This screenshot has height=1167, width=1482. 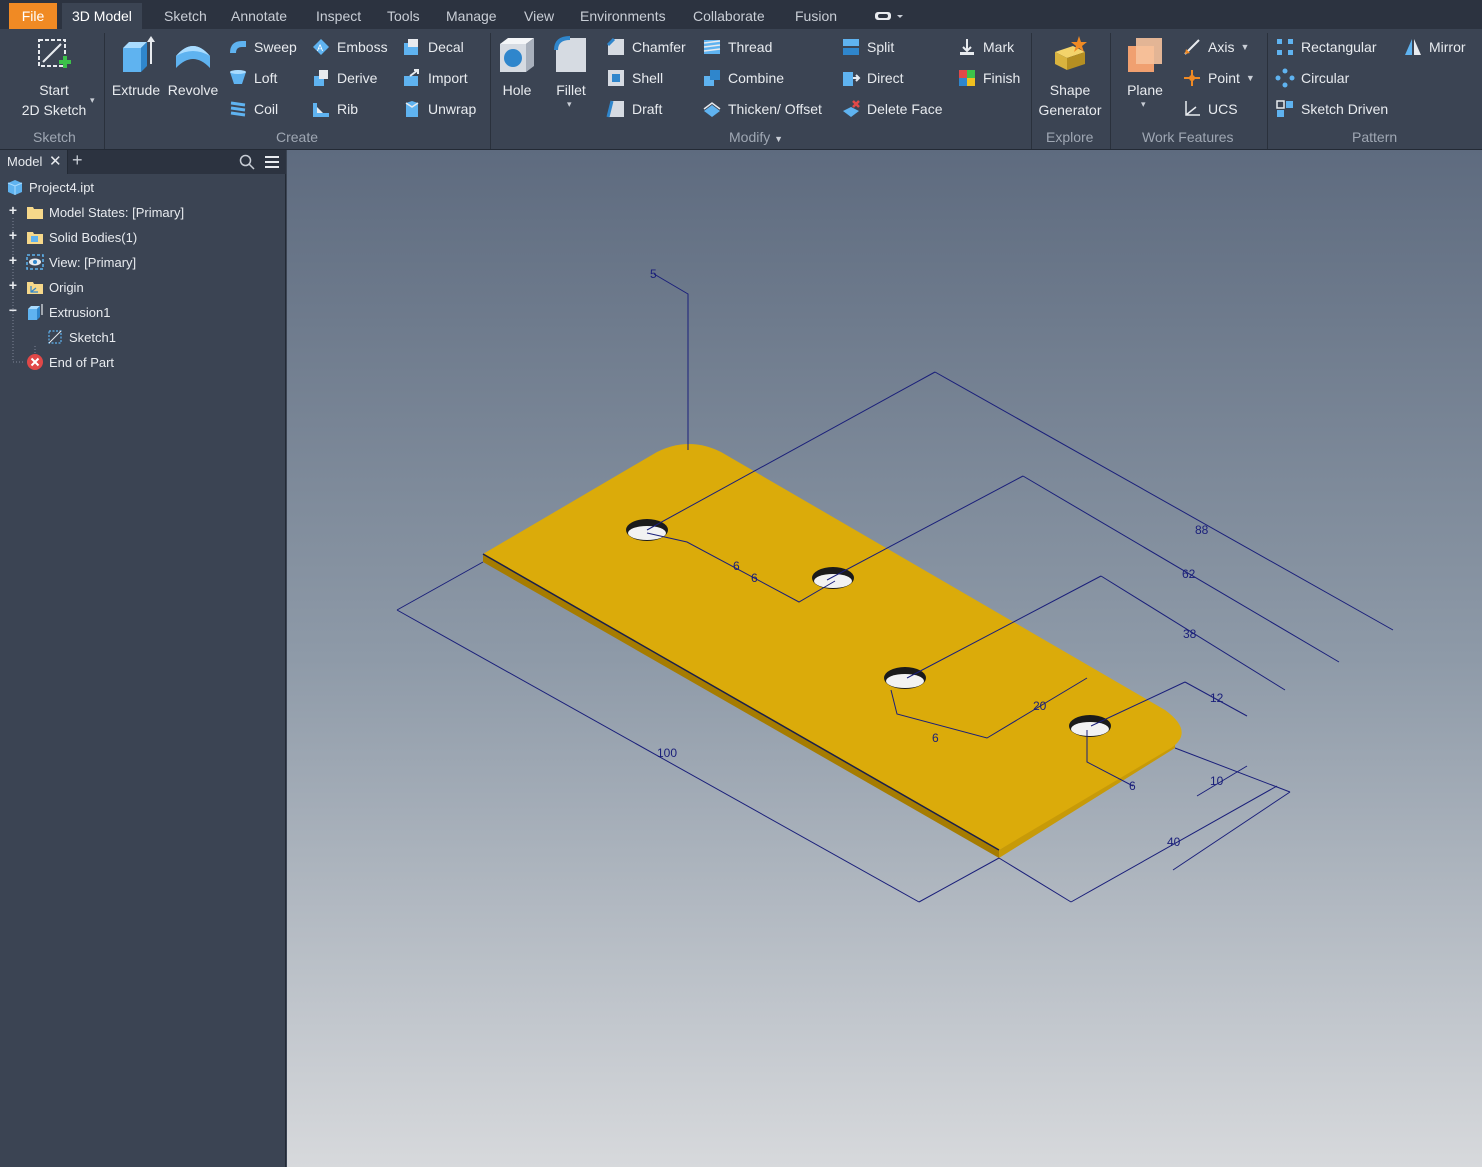 I want to click on tree-item-label: Origin, so click(x=66, y=287).